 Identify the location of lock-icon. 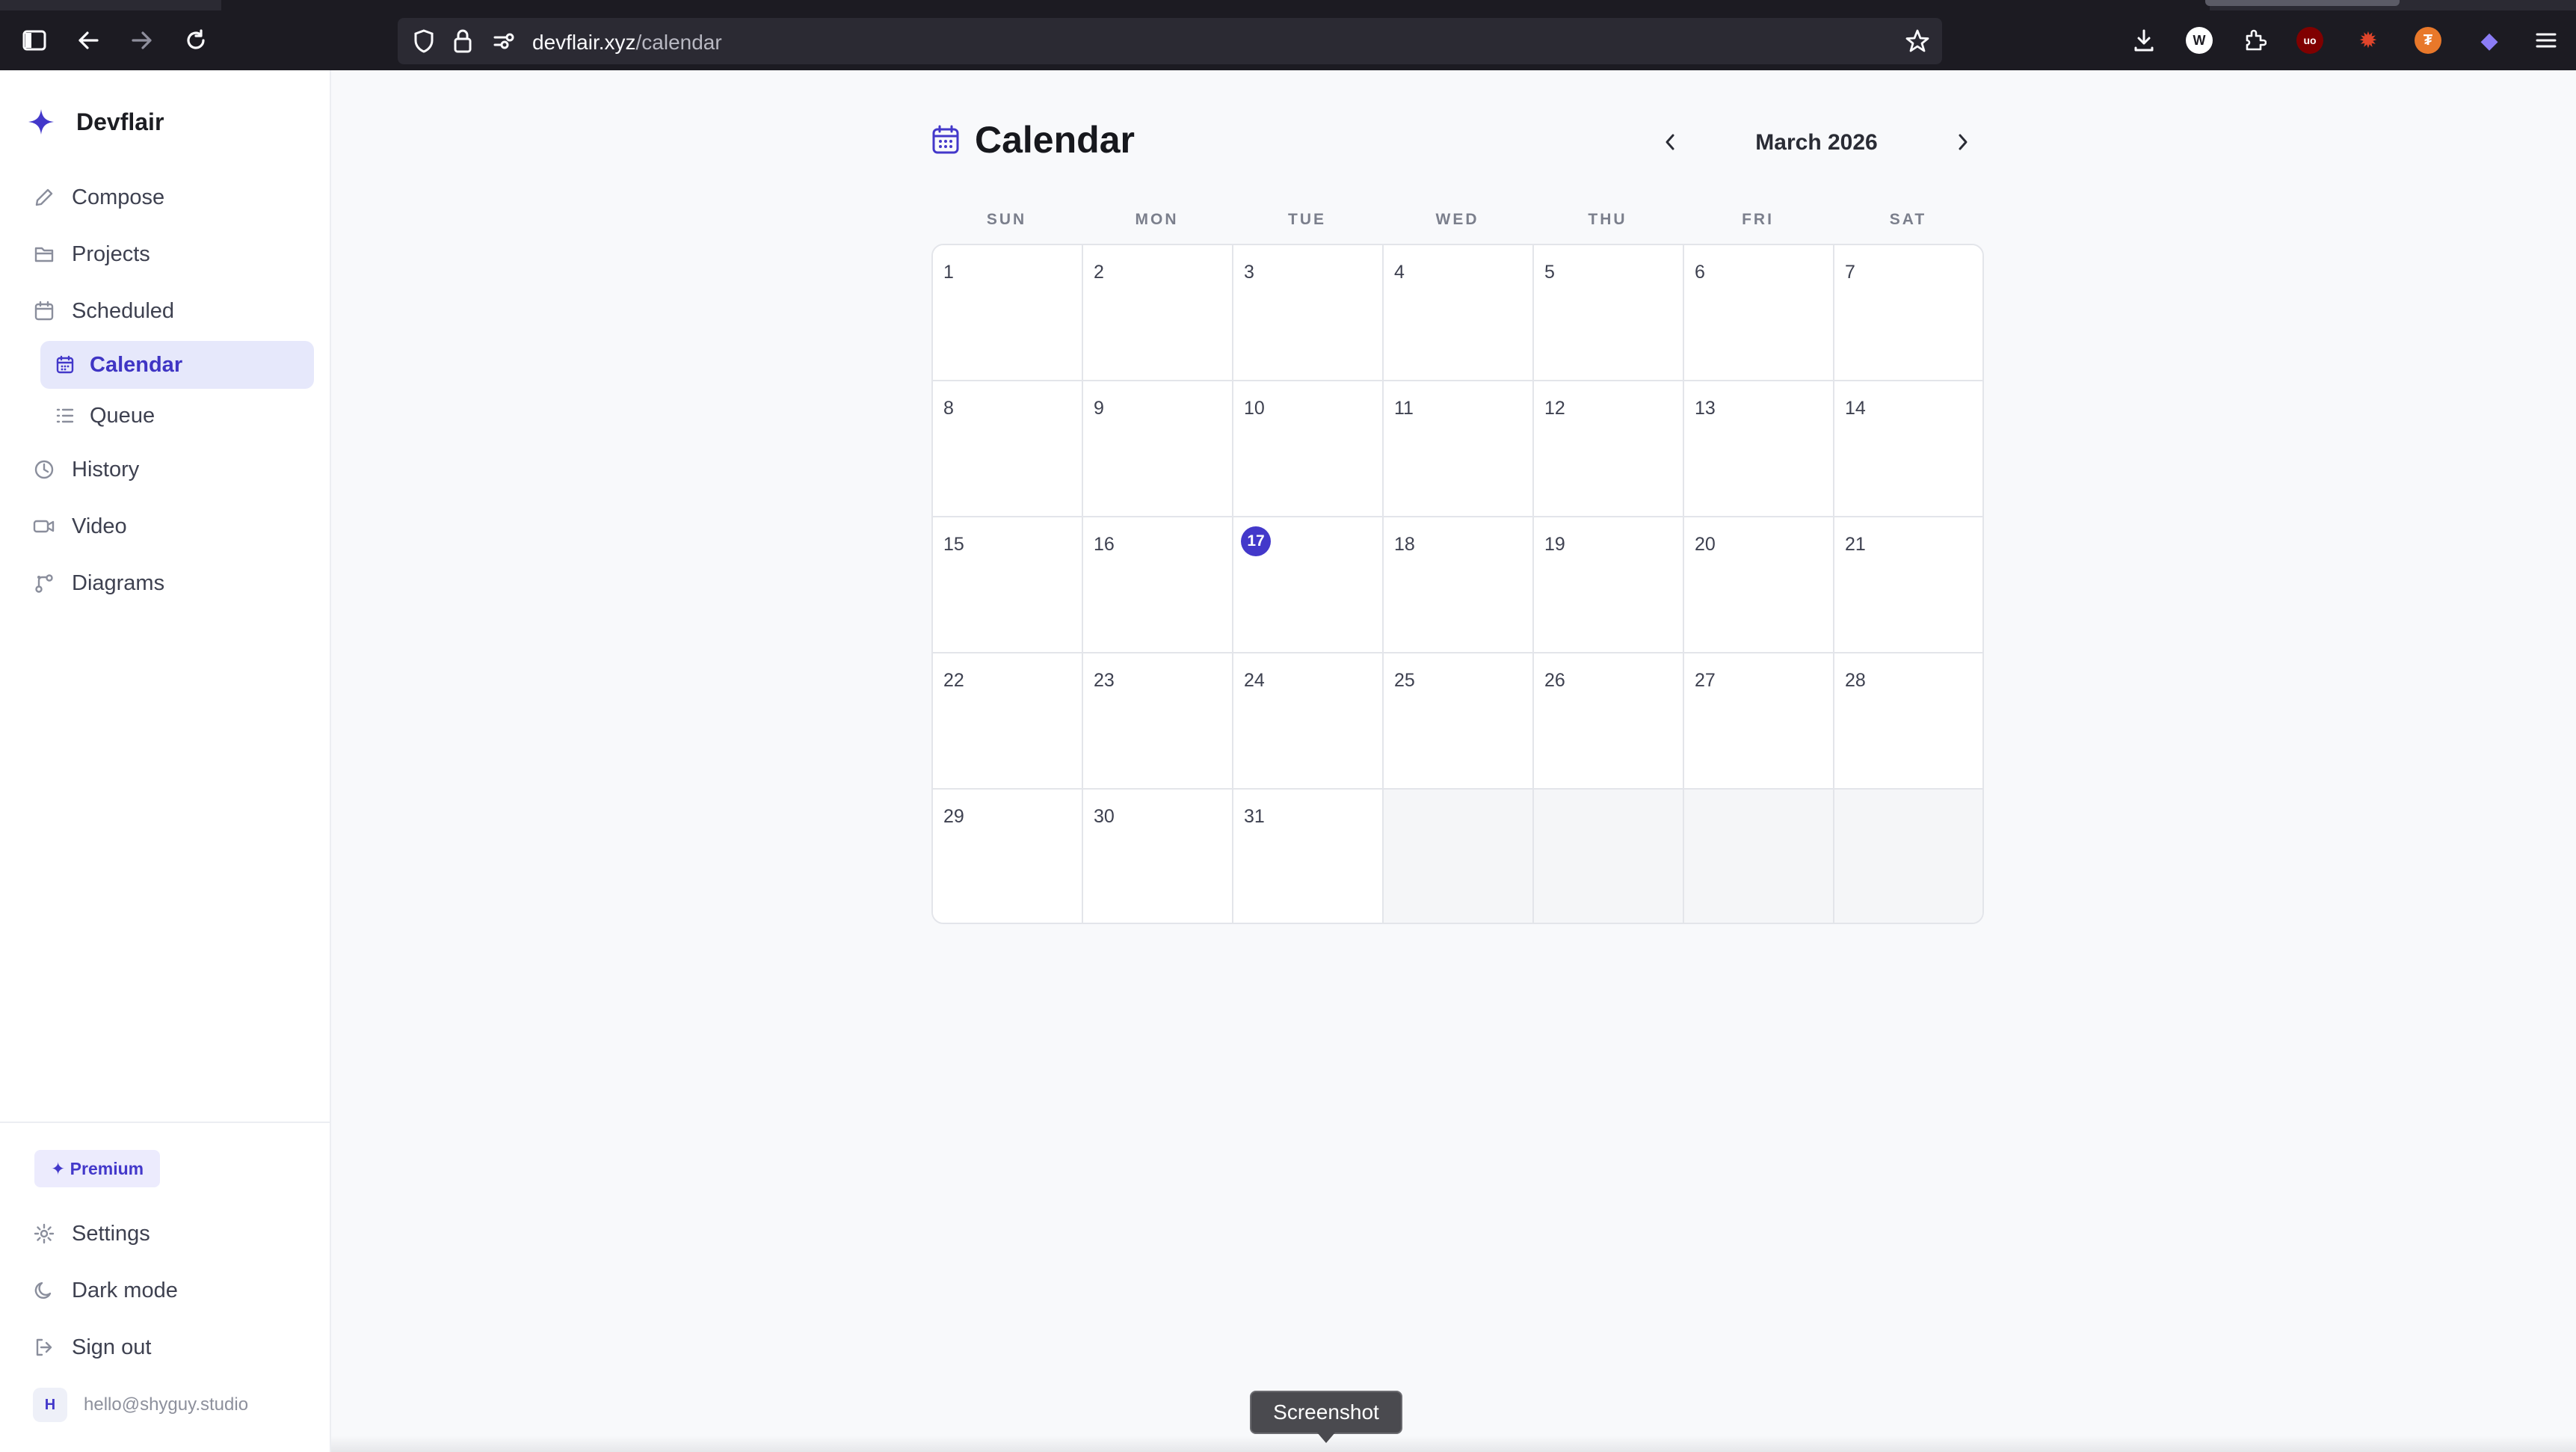
(462, 43).